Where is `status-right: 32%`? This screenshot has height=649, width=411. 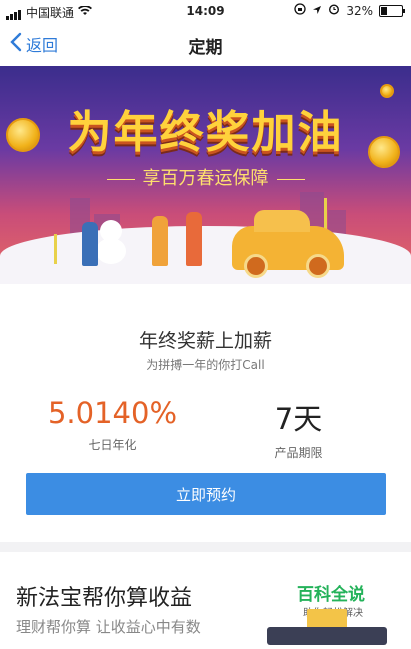 status-right: 32% is located at coordinates (349, 10).